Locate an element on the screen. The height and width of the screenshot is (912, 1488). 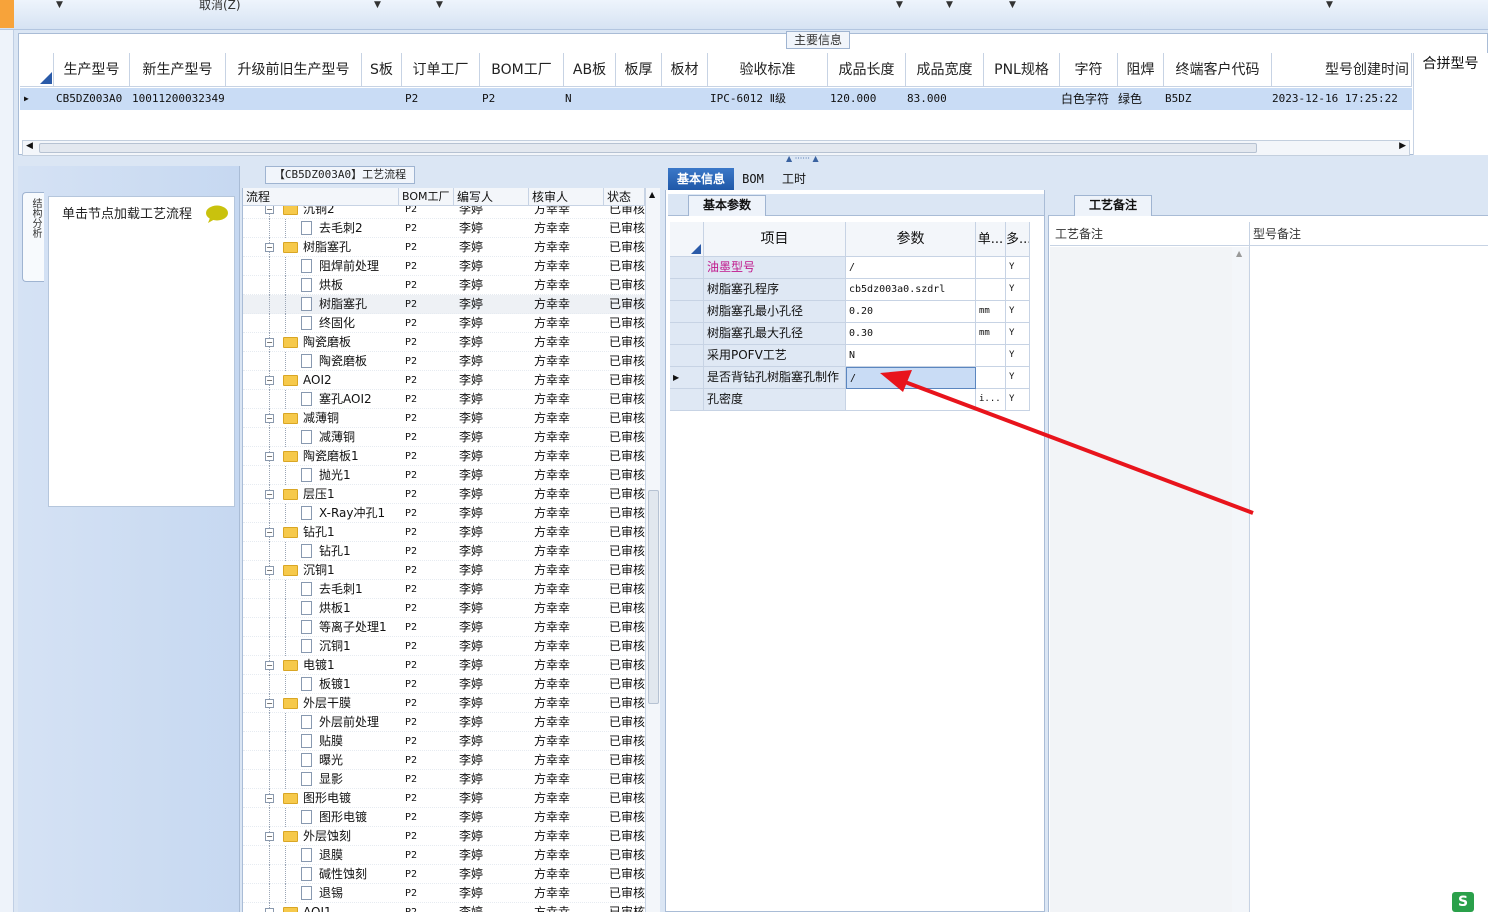
tree-node-label: 钻孔1 is located at coordinates (335, 551).